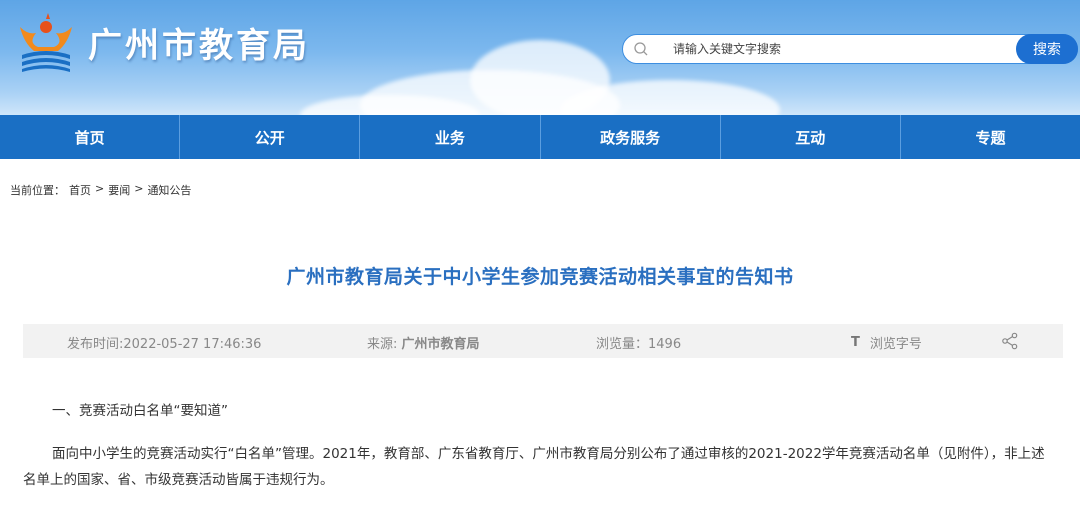 This screenshot has height=505, width=1080. What do you see at coordinates (46, 43) in the screenshot?
I see `guangzhou-education-logo-icon` at bounding box center [46, 43].